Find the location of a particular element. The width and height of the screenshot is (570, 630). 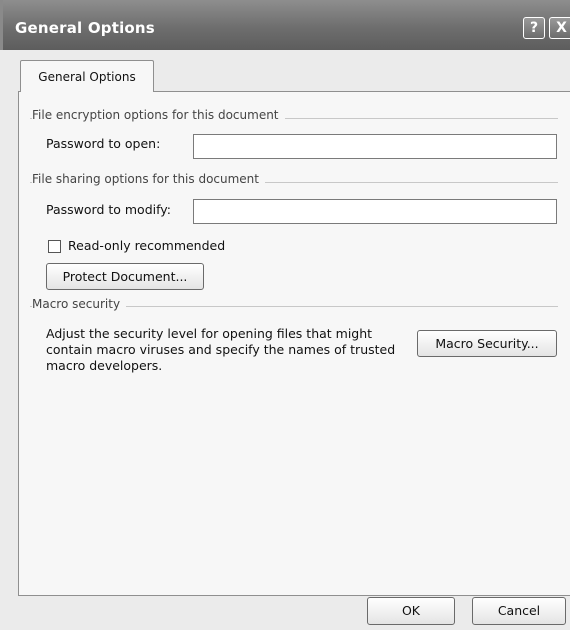

window-title: General Options is located at coordinates (85, 28).